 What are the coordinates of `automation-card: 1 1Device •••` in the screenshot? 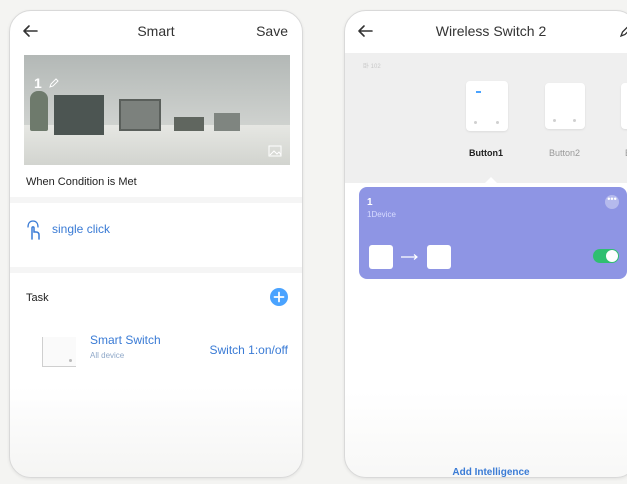 It's located at (493, 233).